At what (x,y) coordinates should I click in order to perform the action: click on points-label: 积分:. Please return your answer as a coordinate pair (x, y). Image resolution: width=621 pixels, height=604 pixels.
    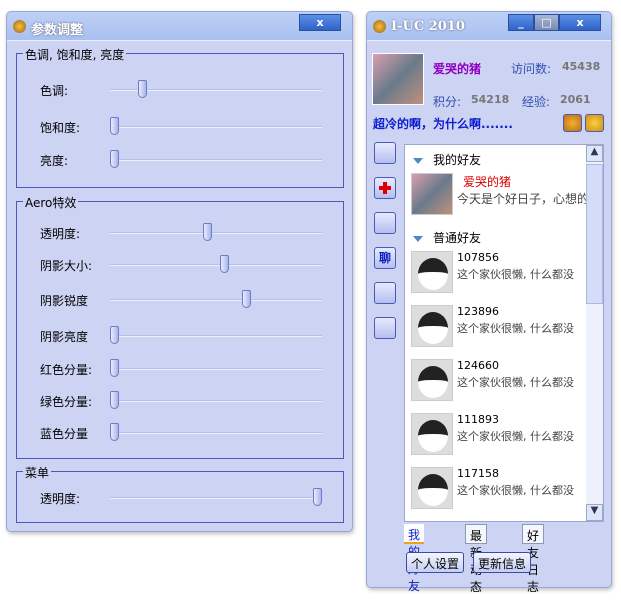
    Looking at the image, I should click on (447, 102).